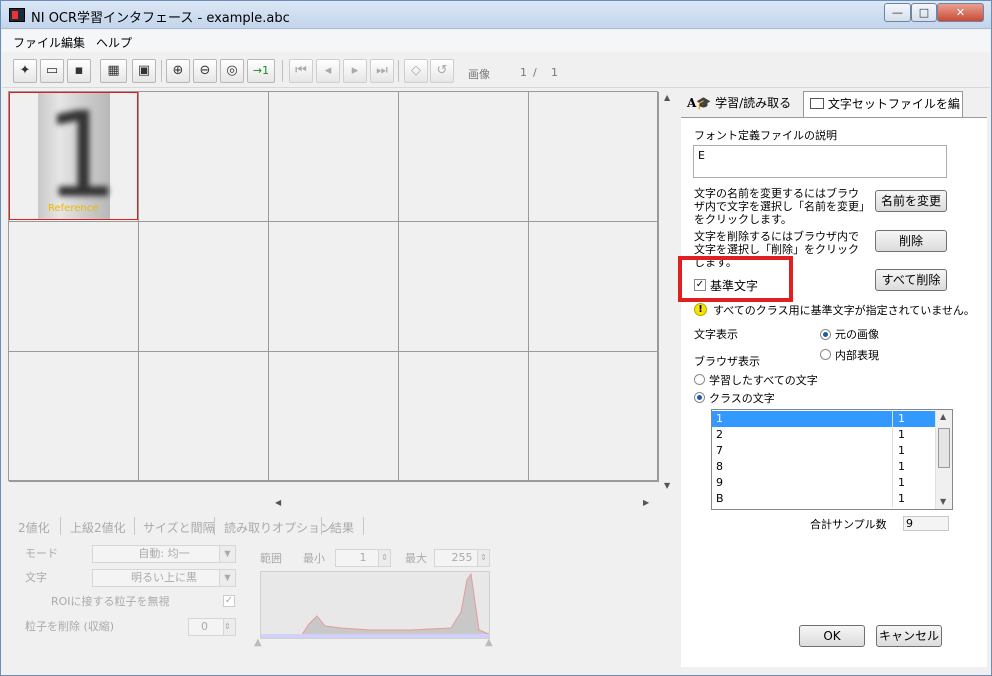 The image size is (992, 676). Describe the element at coordinates (73, 42) in the screenshot. I see `menu-edit: 編集` at that location.